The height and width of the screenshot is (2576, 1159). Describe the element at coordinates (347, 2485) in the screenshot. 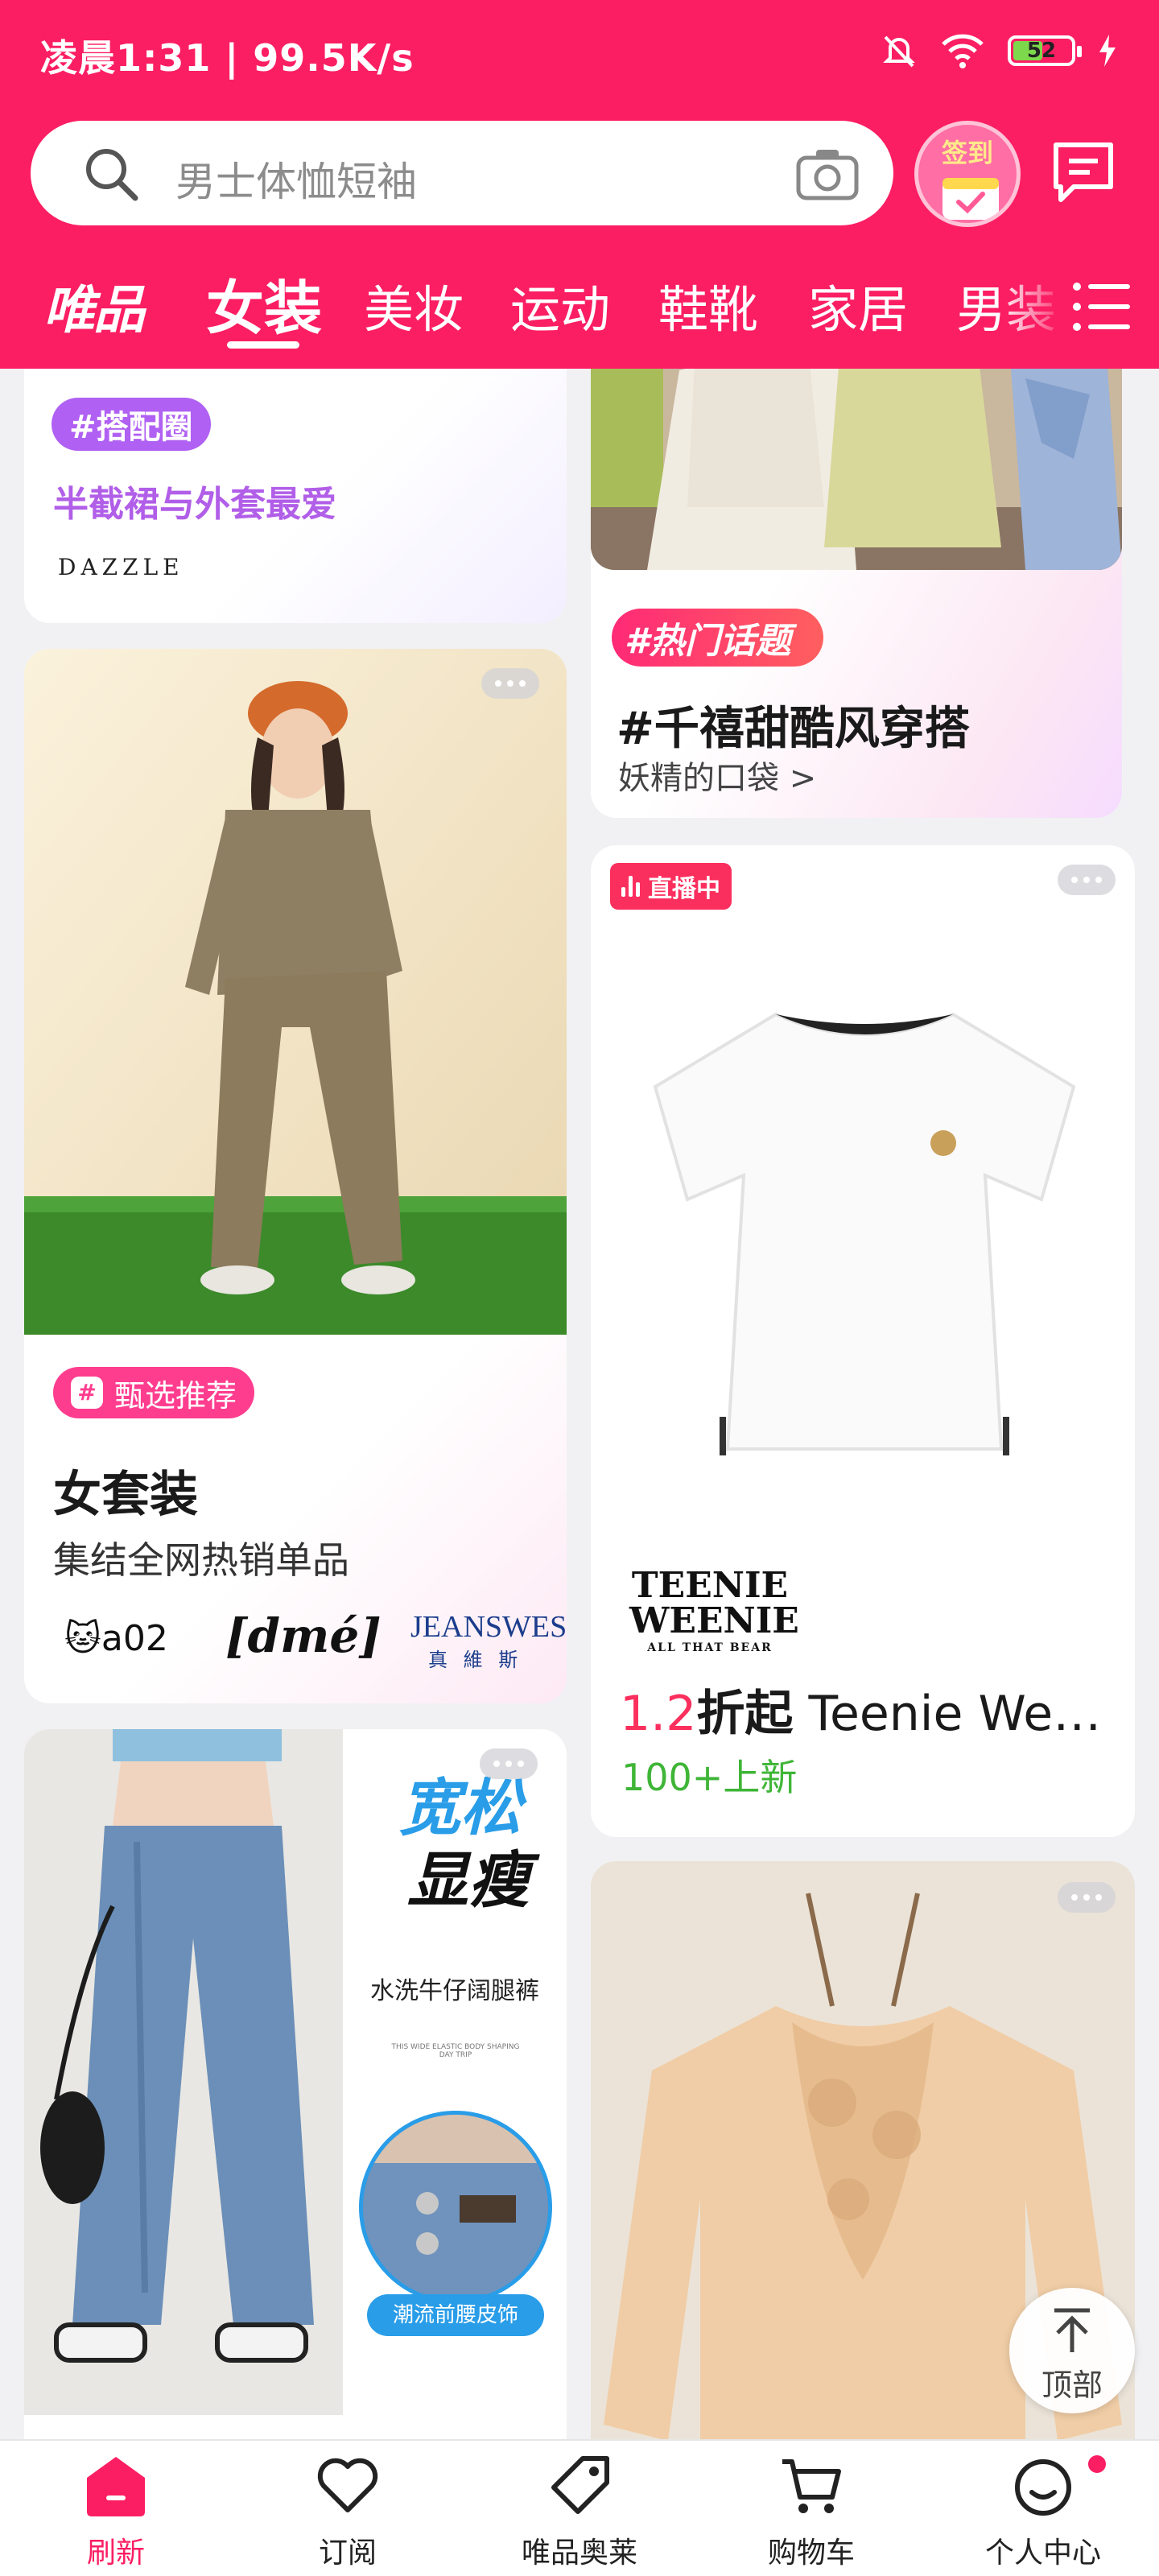

I see `heart-icon` at that location.